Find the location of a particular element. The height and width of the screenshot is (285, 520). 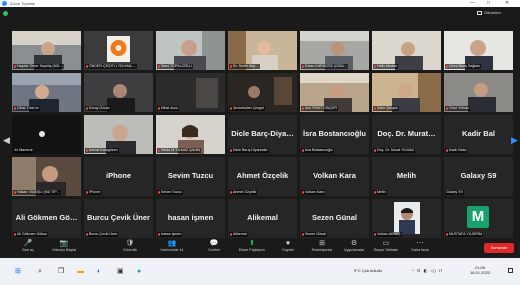

participant-tile: Galaxy S9 Galaxy S9 is located at coordinates (478, 176).